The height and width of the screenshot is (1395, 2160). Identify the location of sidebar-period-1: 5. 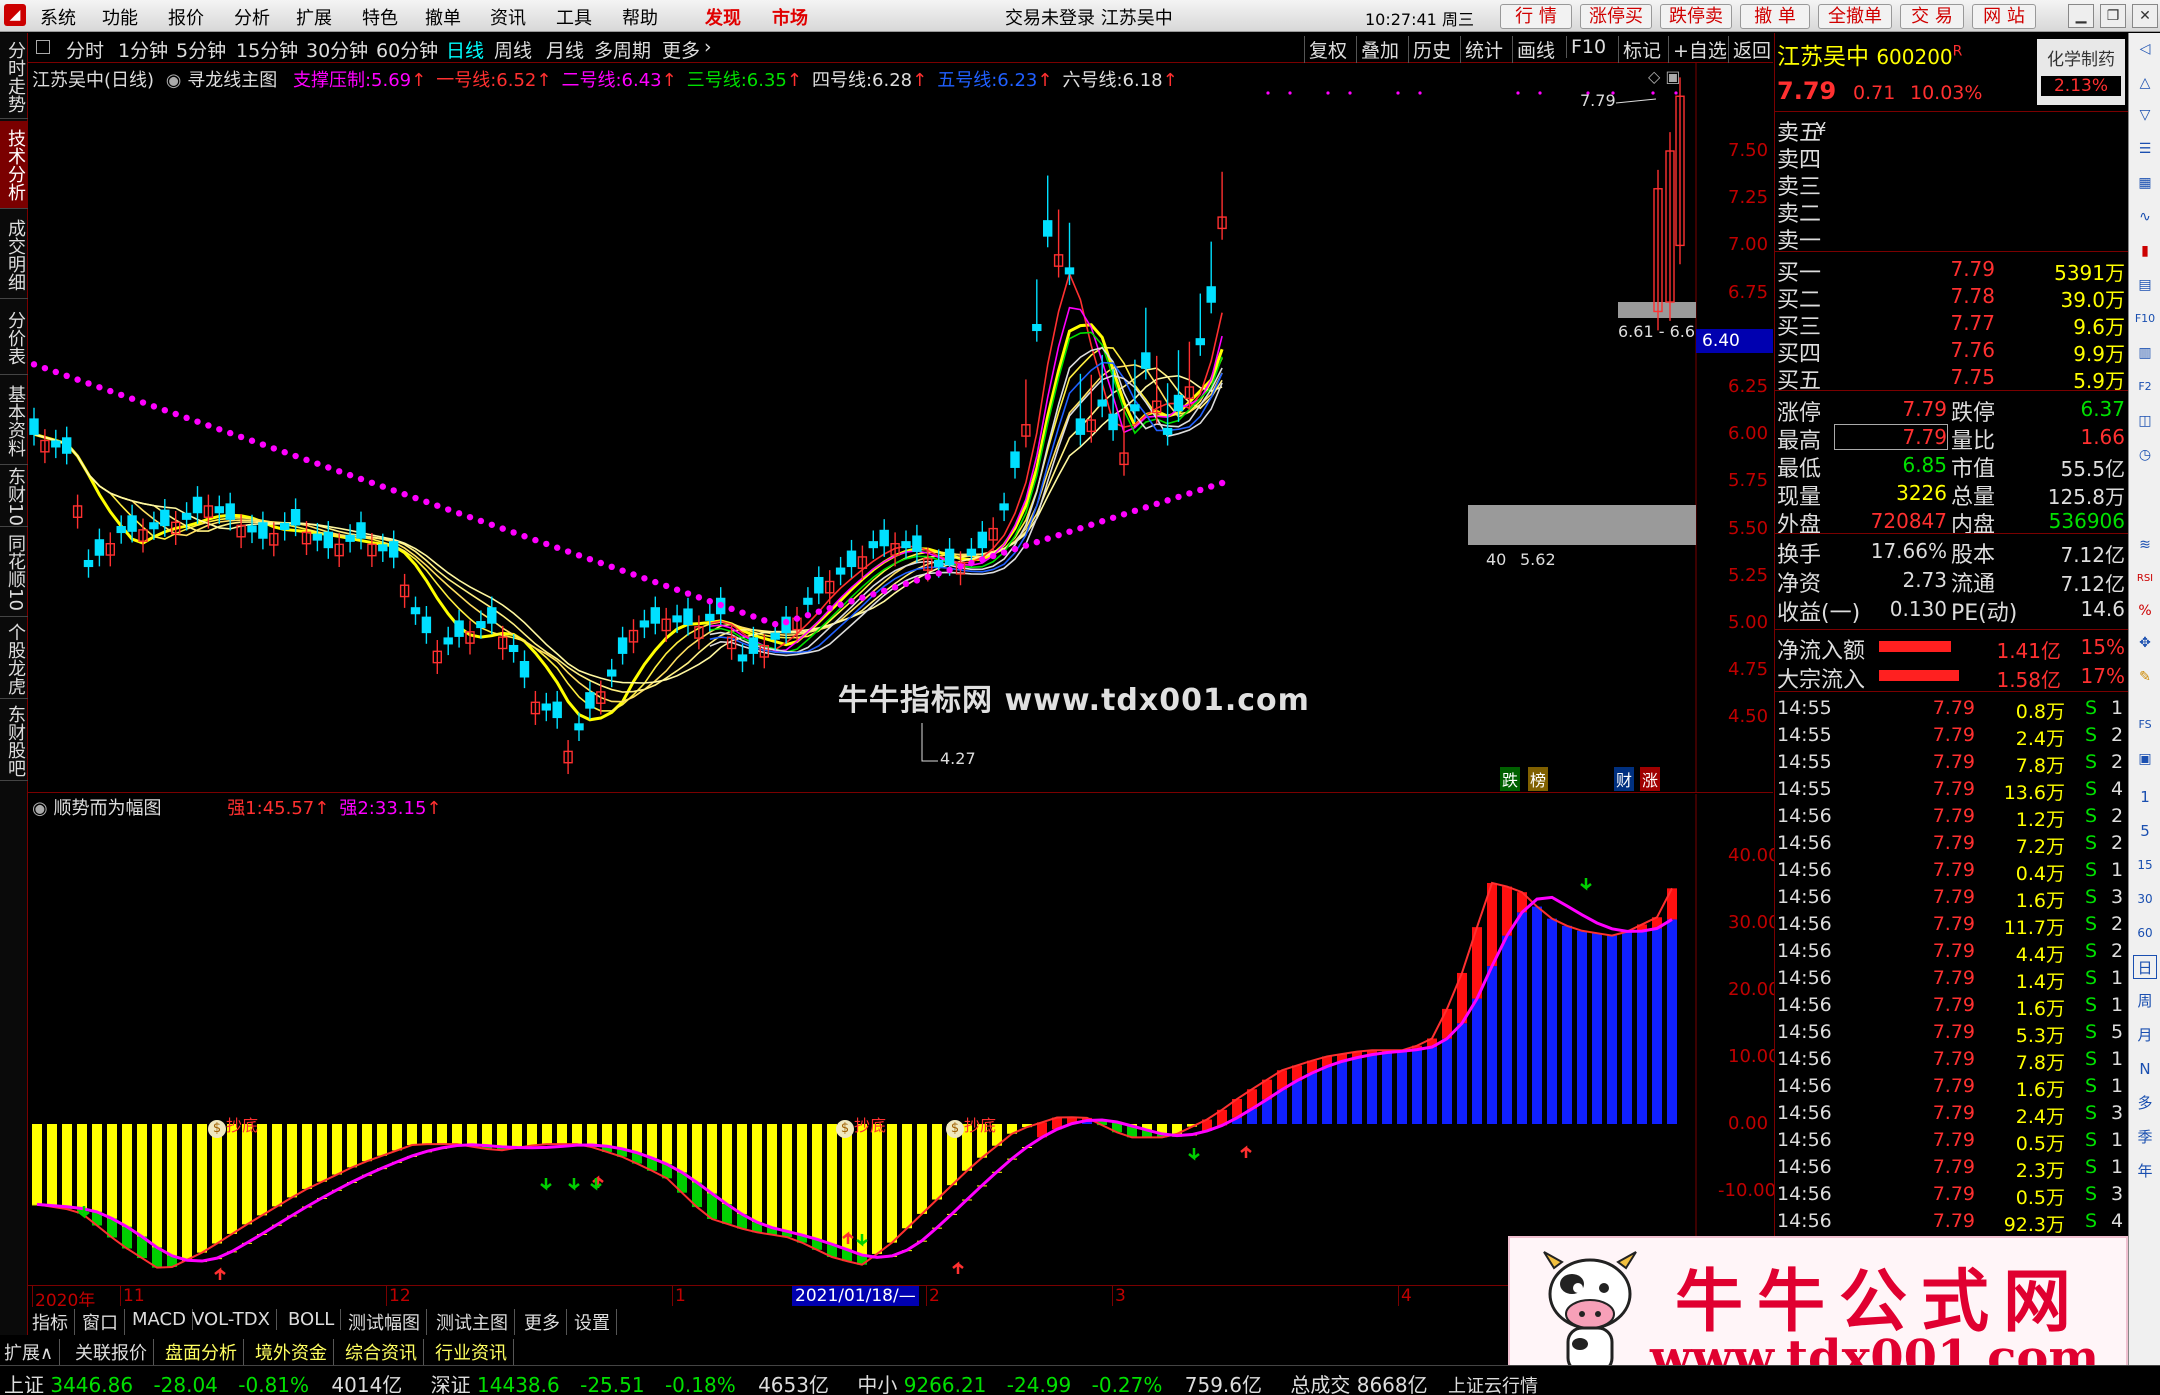
(2145, 831).